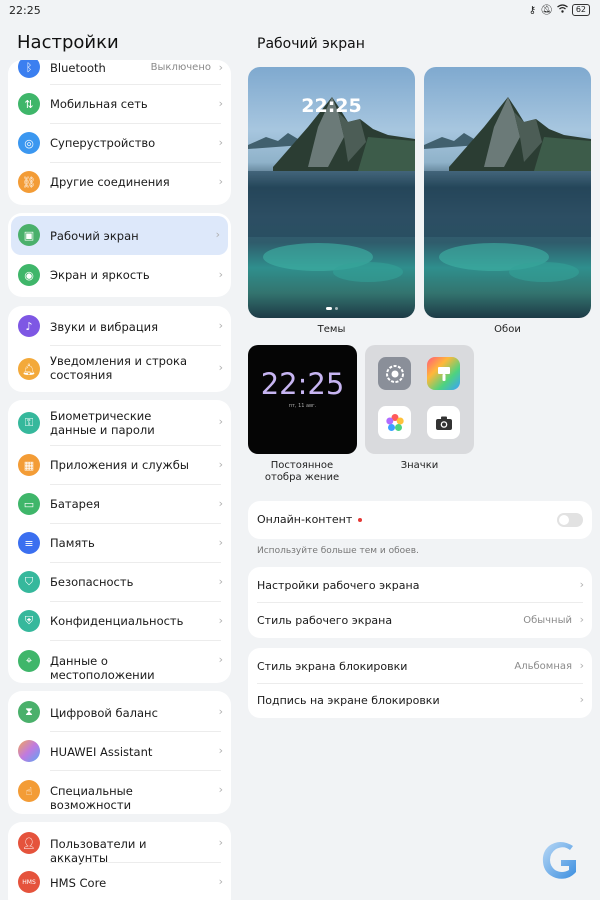 This screenshot has height=900, width=600. I want to click on lock-screen-signature-label: Подпись на экране блокировки, so click(348, 700).